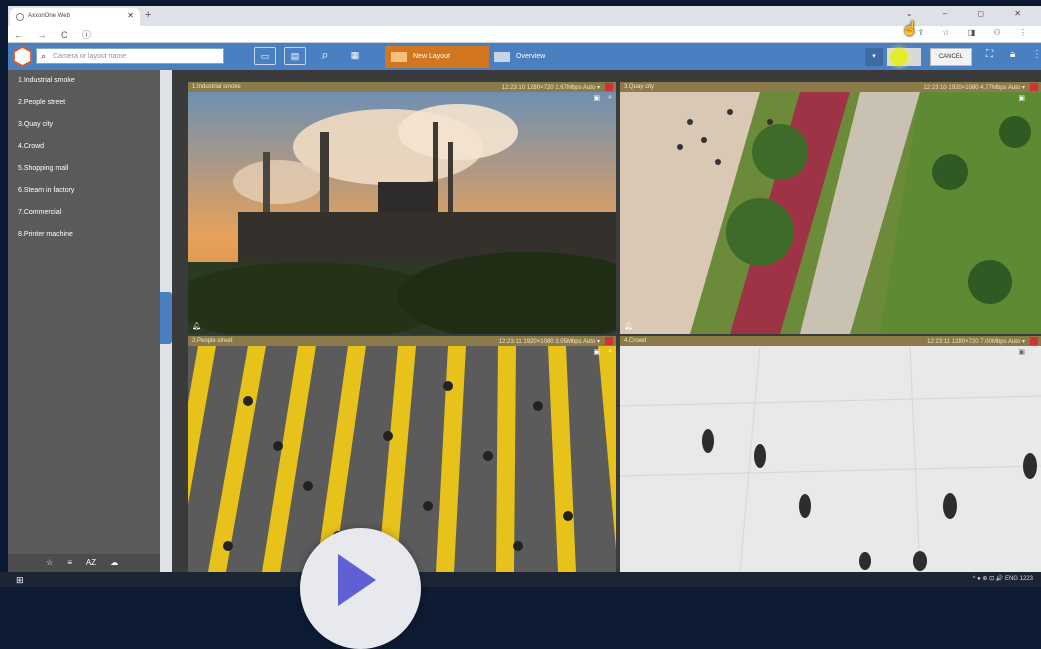 The height and width of the screenshot is (649, 1041). I want to click on play-icon, so click(357, 580).